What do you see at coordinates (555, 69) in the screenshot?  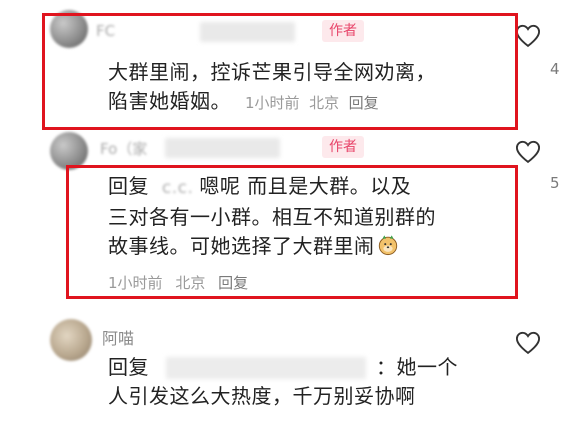 I see `like-count: 4` at bounding box center [555, 69].